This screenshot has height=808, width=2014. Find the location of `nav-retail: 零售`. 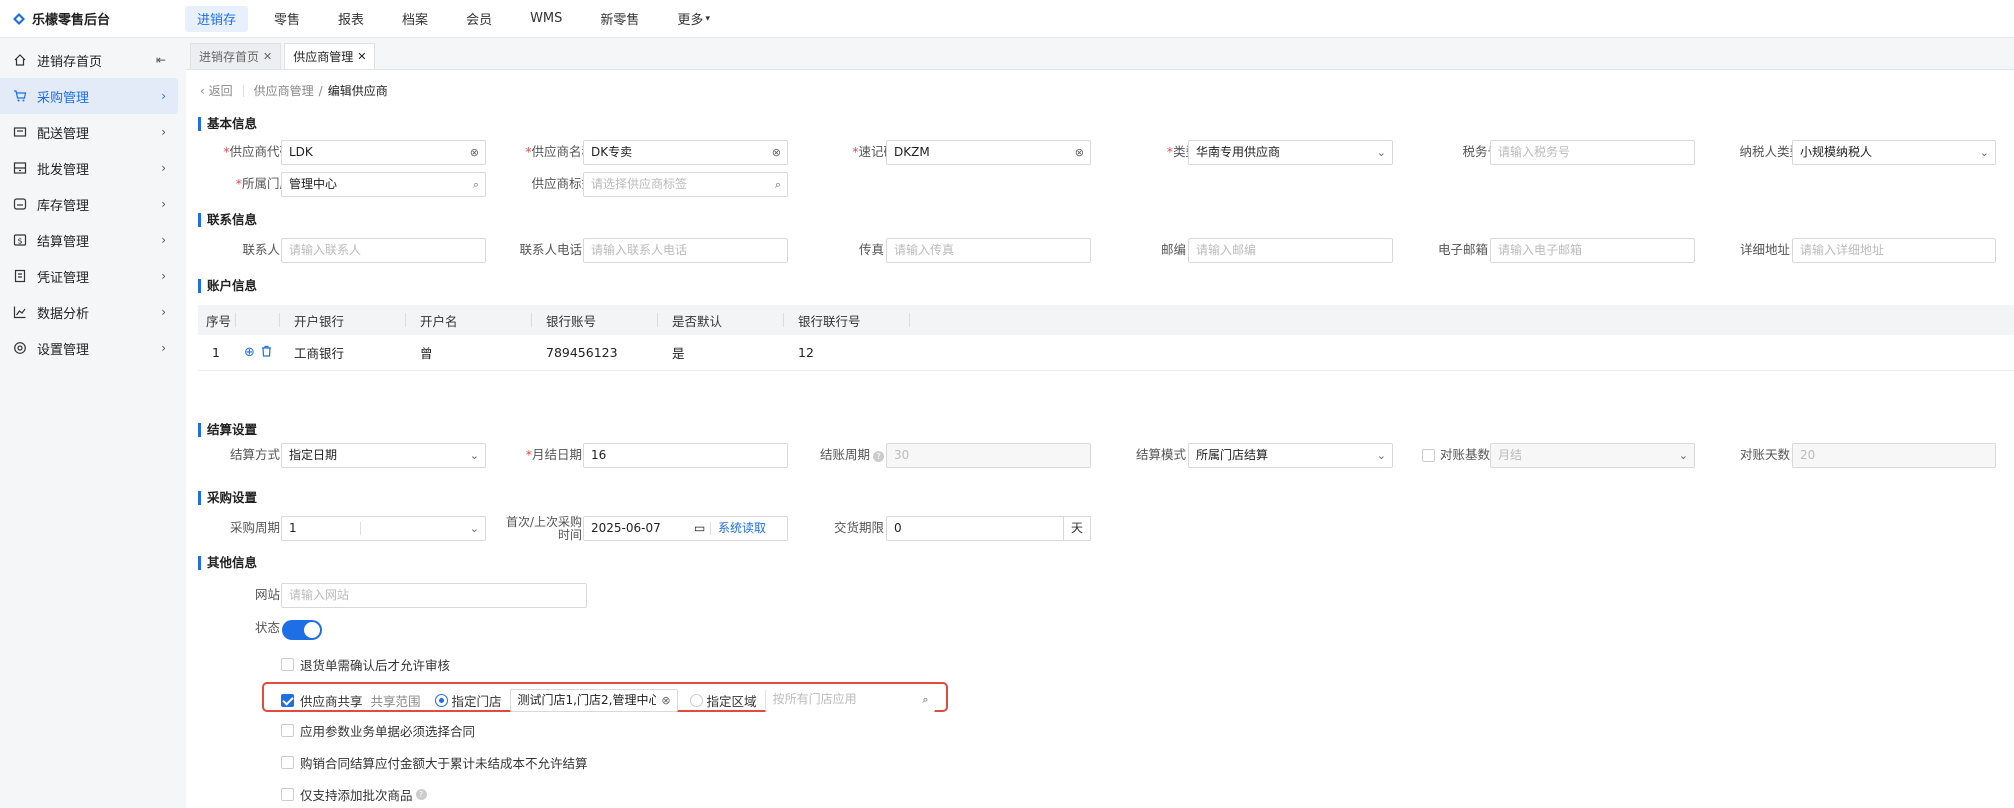

nav-retail: 零售 is located at coordinates (287, 19).